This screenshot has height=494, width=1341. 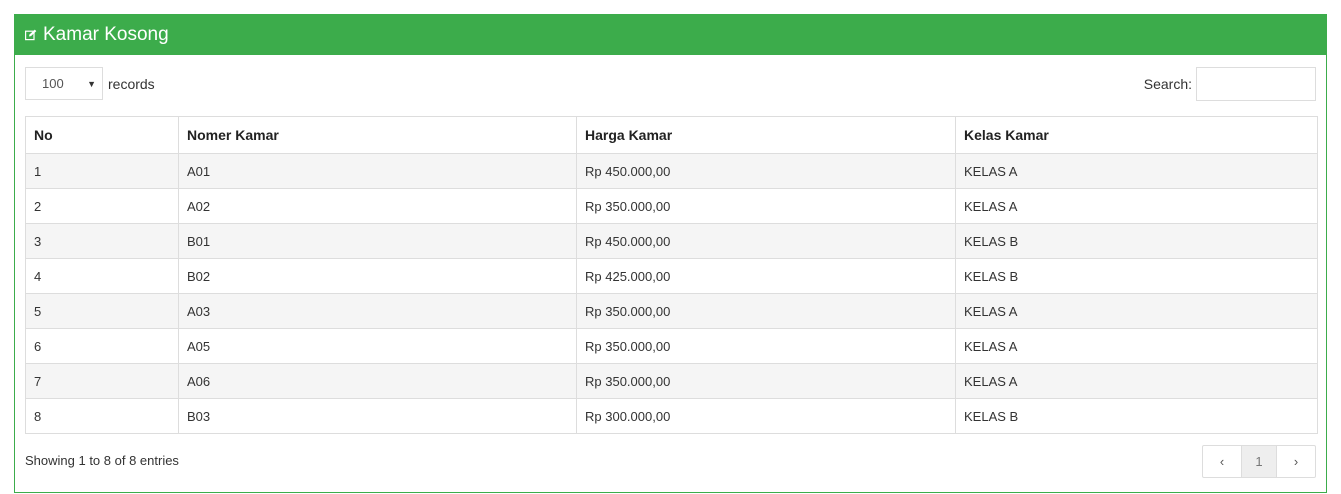 I want to click on cell-no: 1, so click(x=102, y=171).